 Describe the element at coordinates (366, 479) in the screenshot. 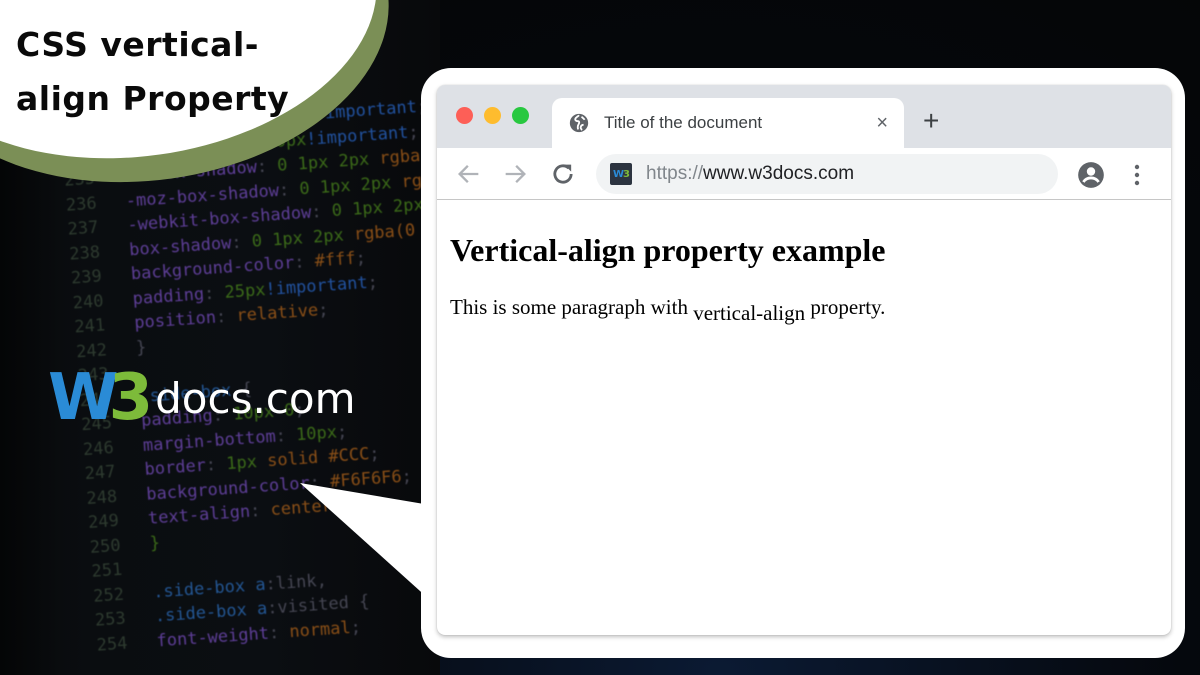

I see `code-token: #F6F6F6` at that location.